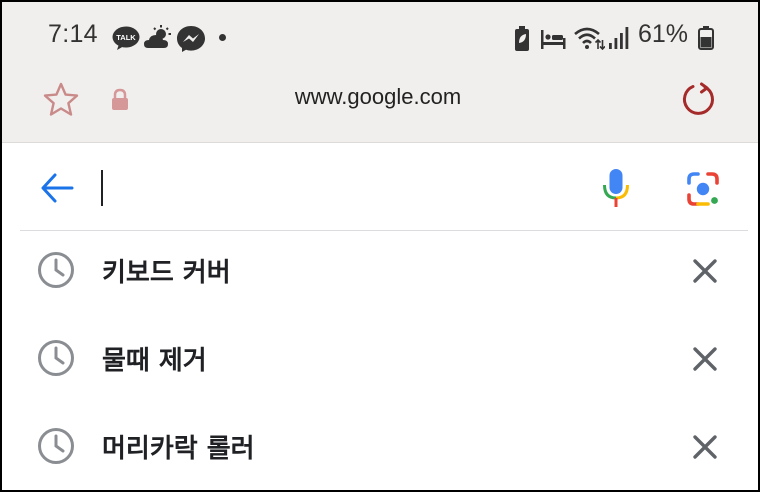 The image size is (760, 492). I want to click on kakaotalk-icon: TALK, so click(126, 40).